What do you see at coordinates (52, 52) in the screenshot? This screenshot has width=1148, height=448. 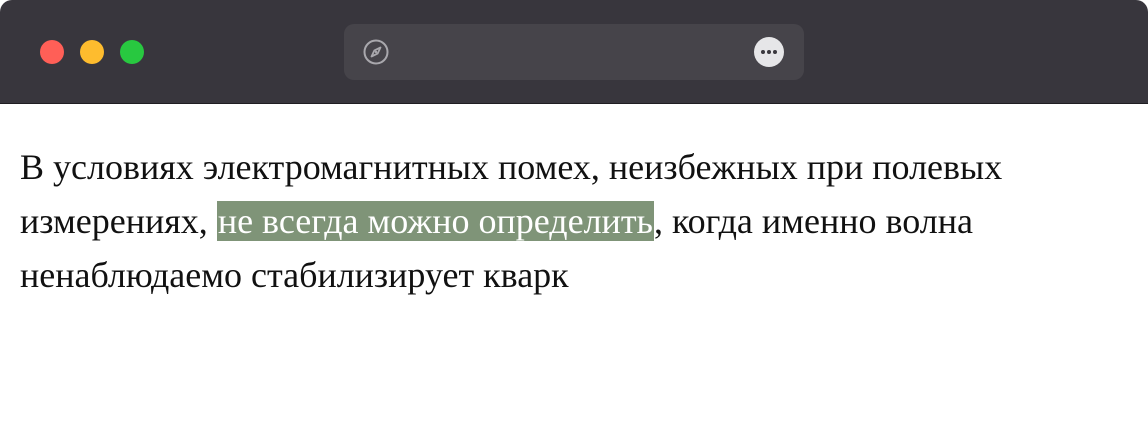 I see `close-window-button` at bounding box center [52, 52].